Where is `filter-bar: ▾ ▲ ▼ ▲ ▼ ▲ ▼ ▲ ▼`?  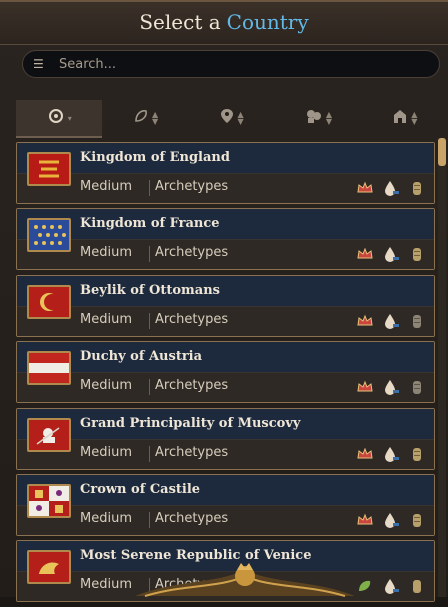 filter-bar: ▾ ▲ ▼ ▲ ▼ ▲ ▼ ▲ ▼ is located at coordinates (232, 119).